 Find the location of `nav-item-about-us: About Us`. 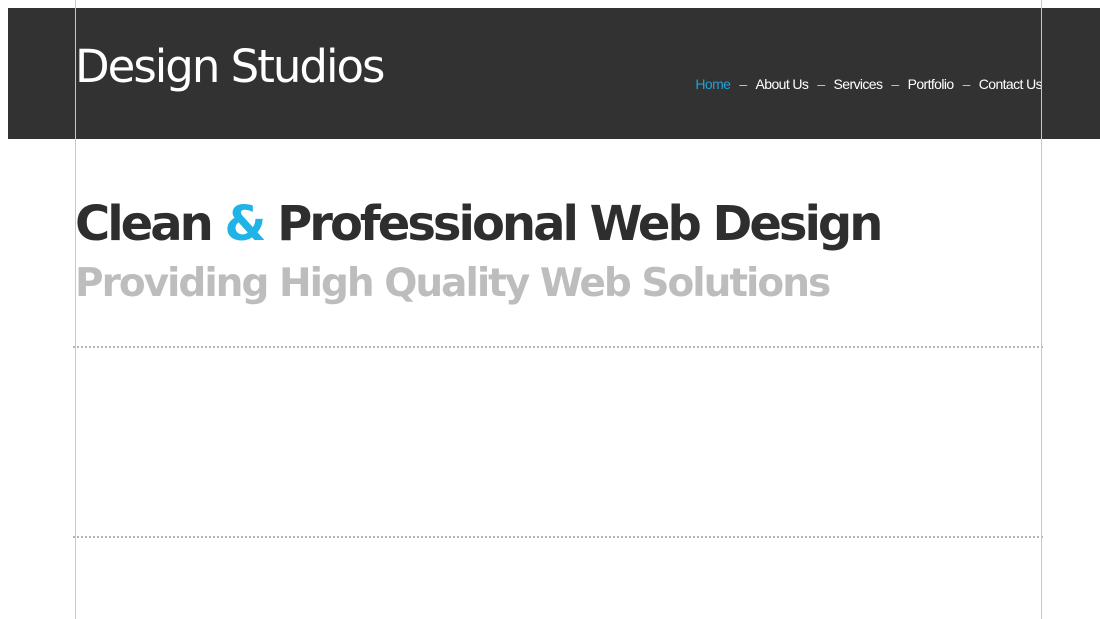

nav-item-about-us: About Us is located at coordinates (782, 84).